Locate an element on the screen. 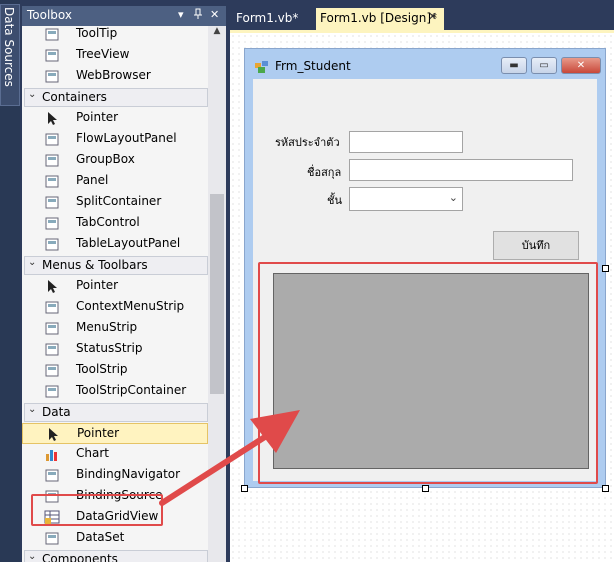 The width and height of the screenshot is (614, 562). toolbox-item-statusstrip: StatusStrip is located at coordinates (115, 349).